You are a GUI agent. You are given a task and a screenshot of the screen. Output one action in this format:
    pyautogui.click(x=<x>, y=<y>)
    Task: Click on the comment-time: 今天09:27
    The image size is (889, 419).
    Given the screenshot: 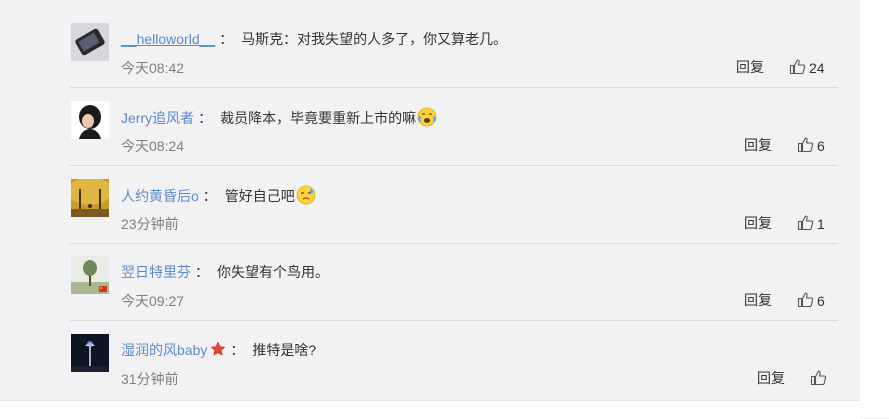 What is the action you would take?
    pyautogui.click(x=153, y=301)
    